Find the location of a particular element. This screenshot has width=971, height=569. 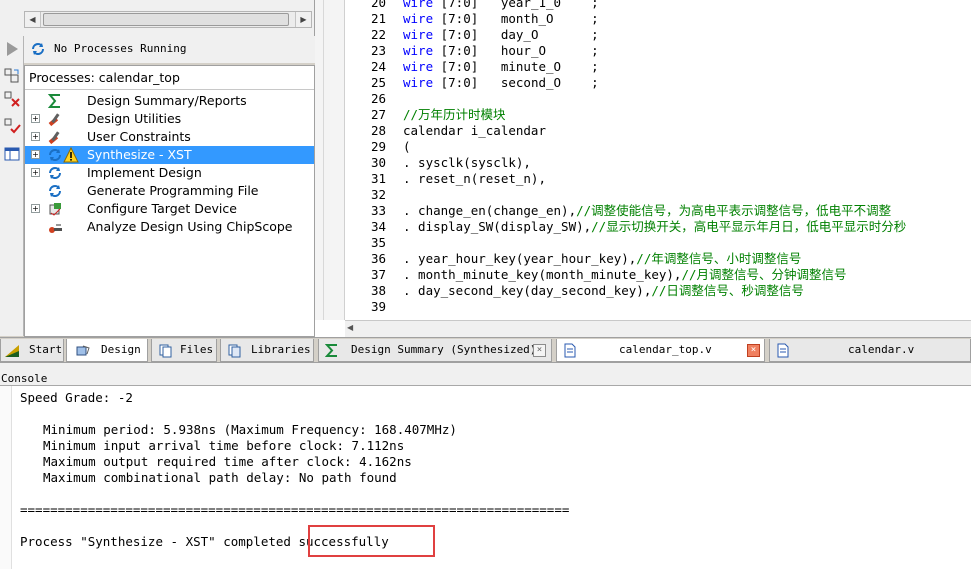

line-number: 28 is located at coordinates (378, 130).